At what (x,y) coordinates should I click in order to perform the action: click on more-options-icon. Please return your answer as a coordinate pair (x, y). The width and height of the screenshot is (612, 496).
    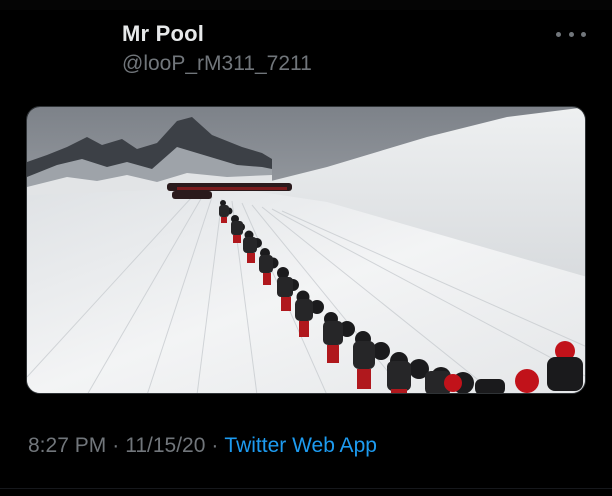
    Looking at the image, I should click on (571, 34).